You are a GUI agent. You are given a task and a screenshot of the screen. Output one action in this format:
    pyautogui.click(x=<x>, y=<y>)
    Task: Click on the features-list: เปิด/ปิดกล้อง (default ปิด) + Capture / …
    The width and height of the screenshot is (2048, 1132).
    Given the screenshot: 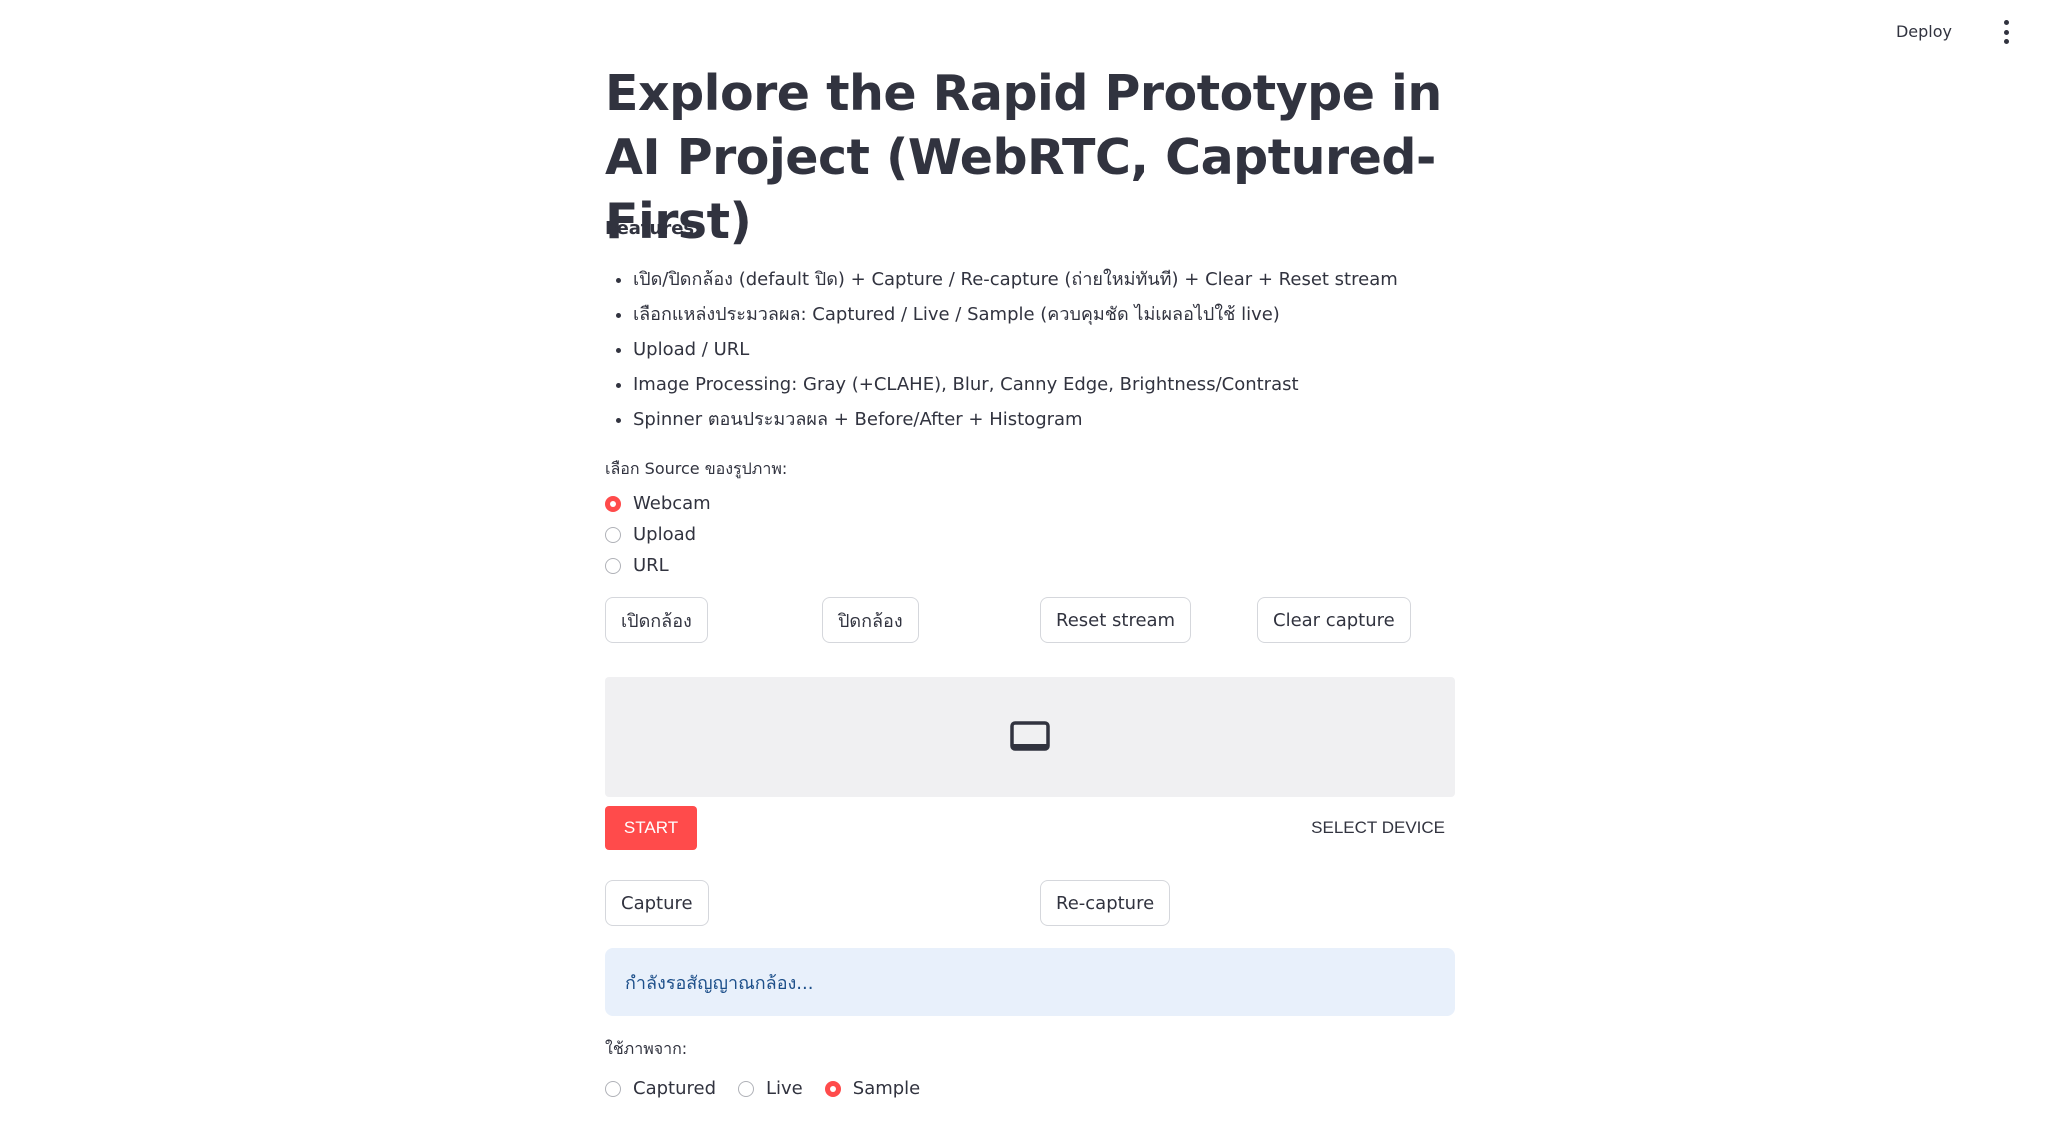 What is the action you would take?
    pyautogui.click(x=1001, y=349)
    